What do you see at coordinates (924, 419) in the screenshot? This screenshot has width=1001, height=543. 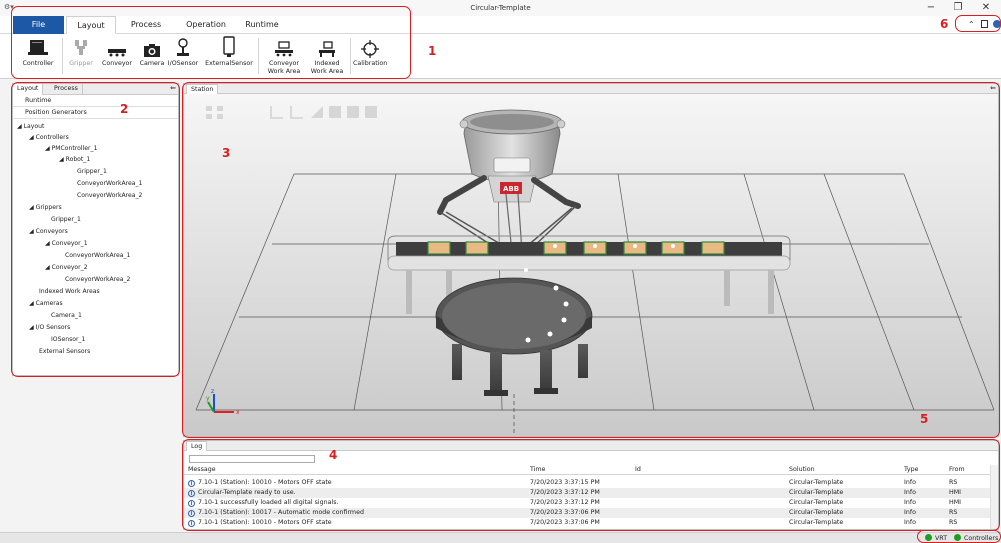 I see `annotation-number: 5` at bounding box center [924, 419].